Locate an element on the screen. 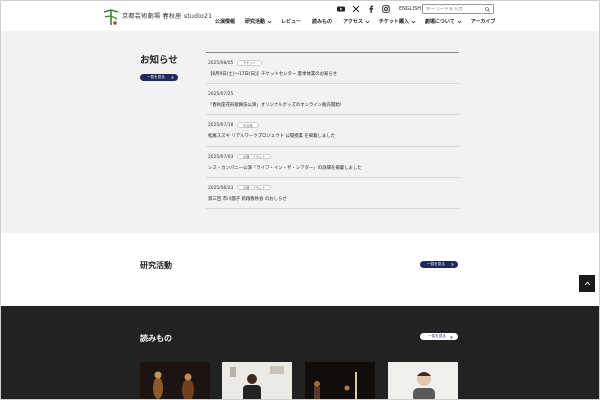 Image resolution: width=600 pixels, height=400 pixels. social-links: ENGLISH is located at coordinates (379, 9).